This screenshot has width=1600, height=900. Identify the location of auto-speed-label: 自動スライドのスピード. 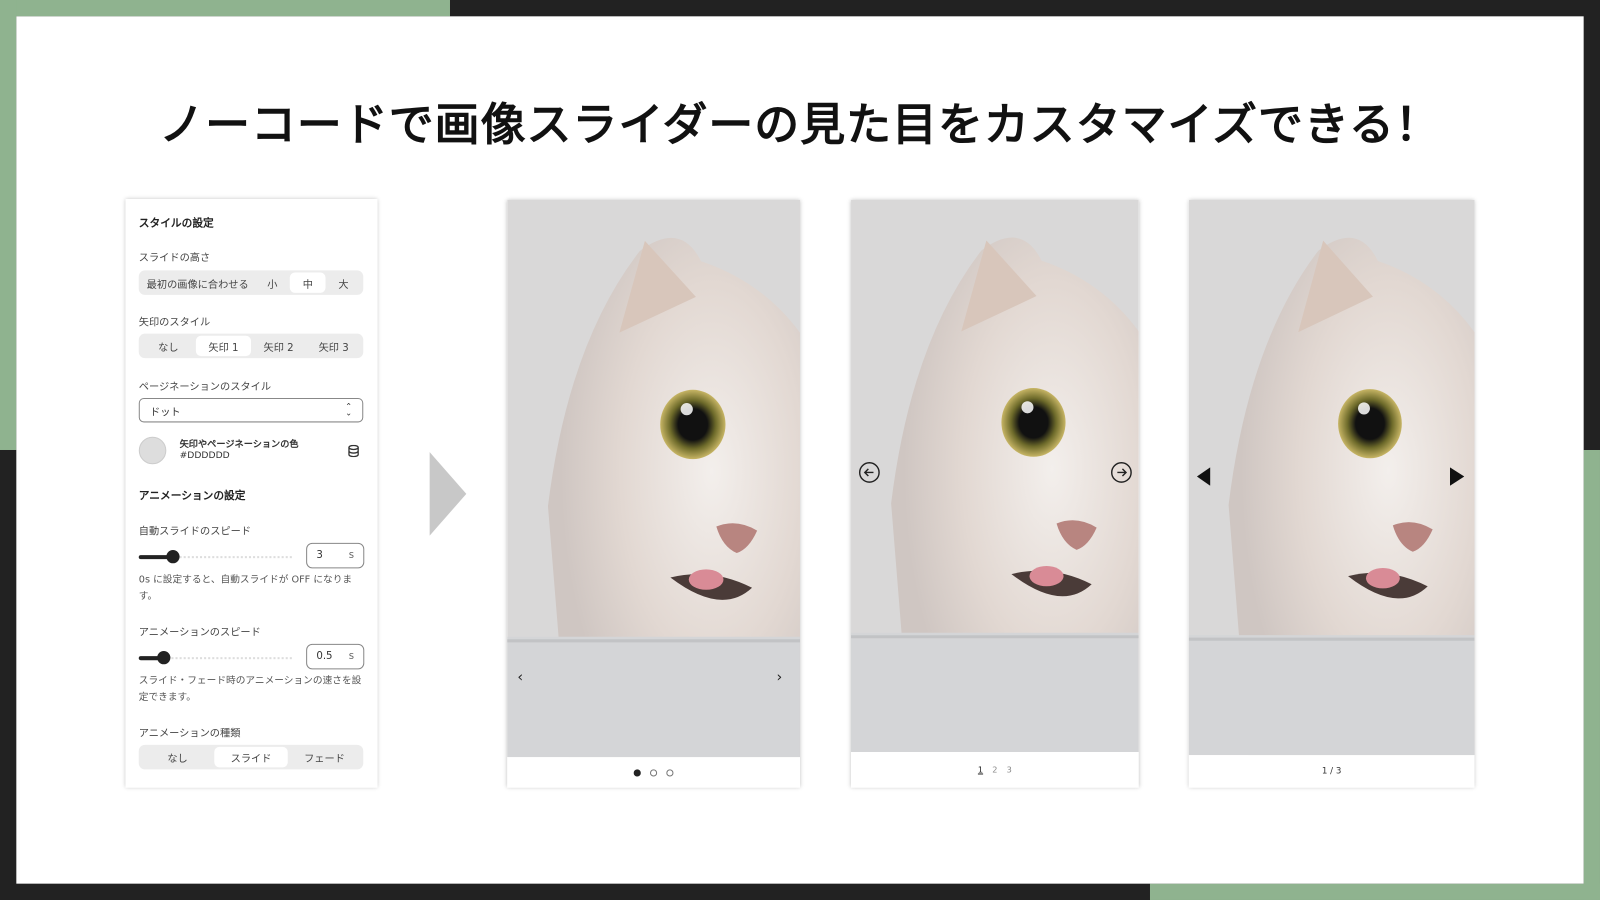
(195, 532).